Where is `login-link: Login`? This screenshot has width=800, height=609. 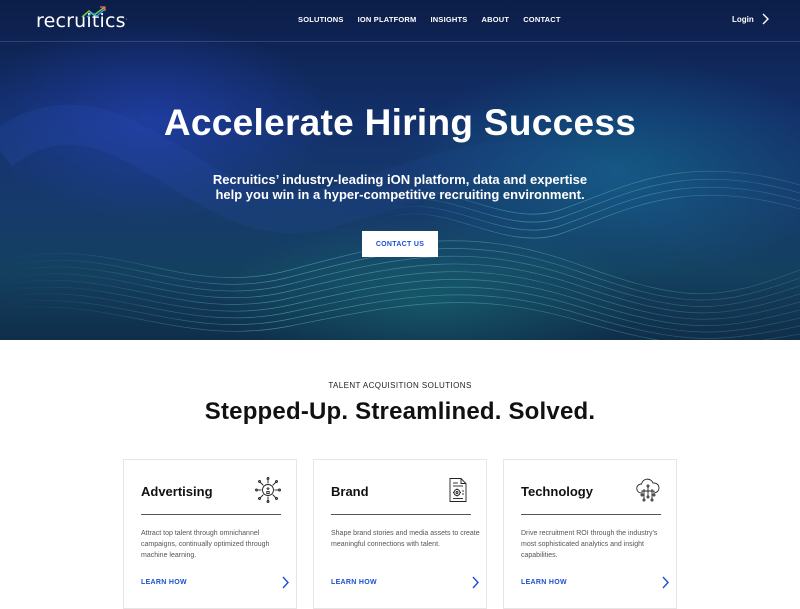
login-link: Login is located at coordinates (750, 19).